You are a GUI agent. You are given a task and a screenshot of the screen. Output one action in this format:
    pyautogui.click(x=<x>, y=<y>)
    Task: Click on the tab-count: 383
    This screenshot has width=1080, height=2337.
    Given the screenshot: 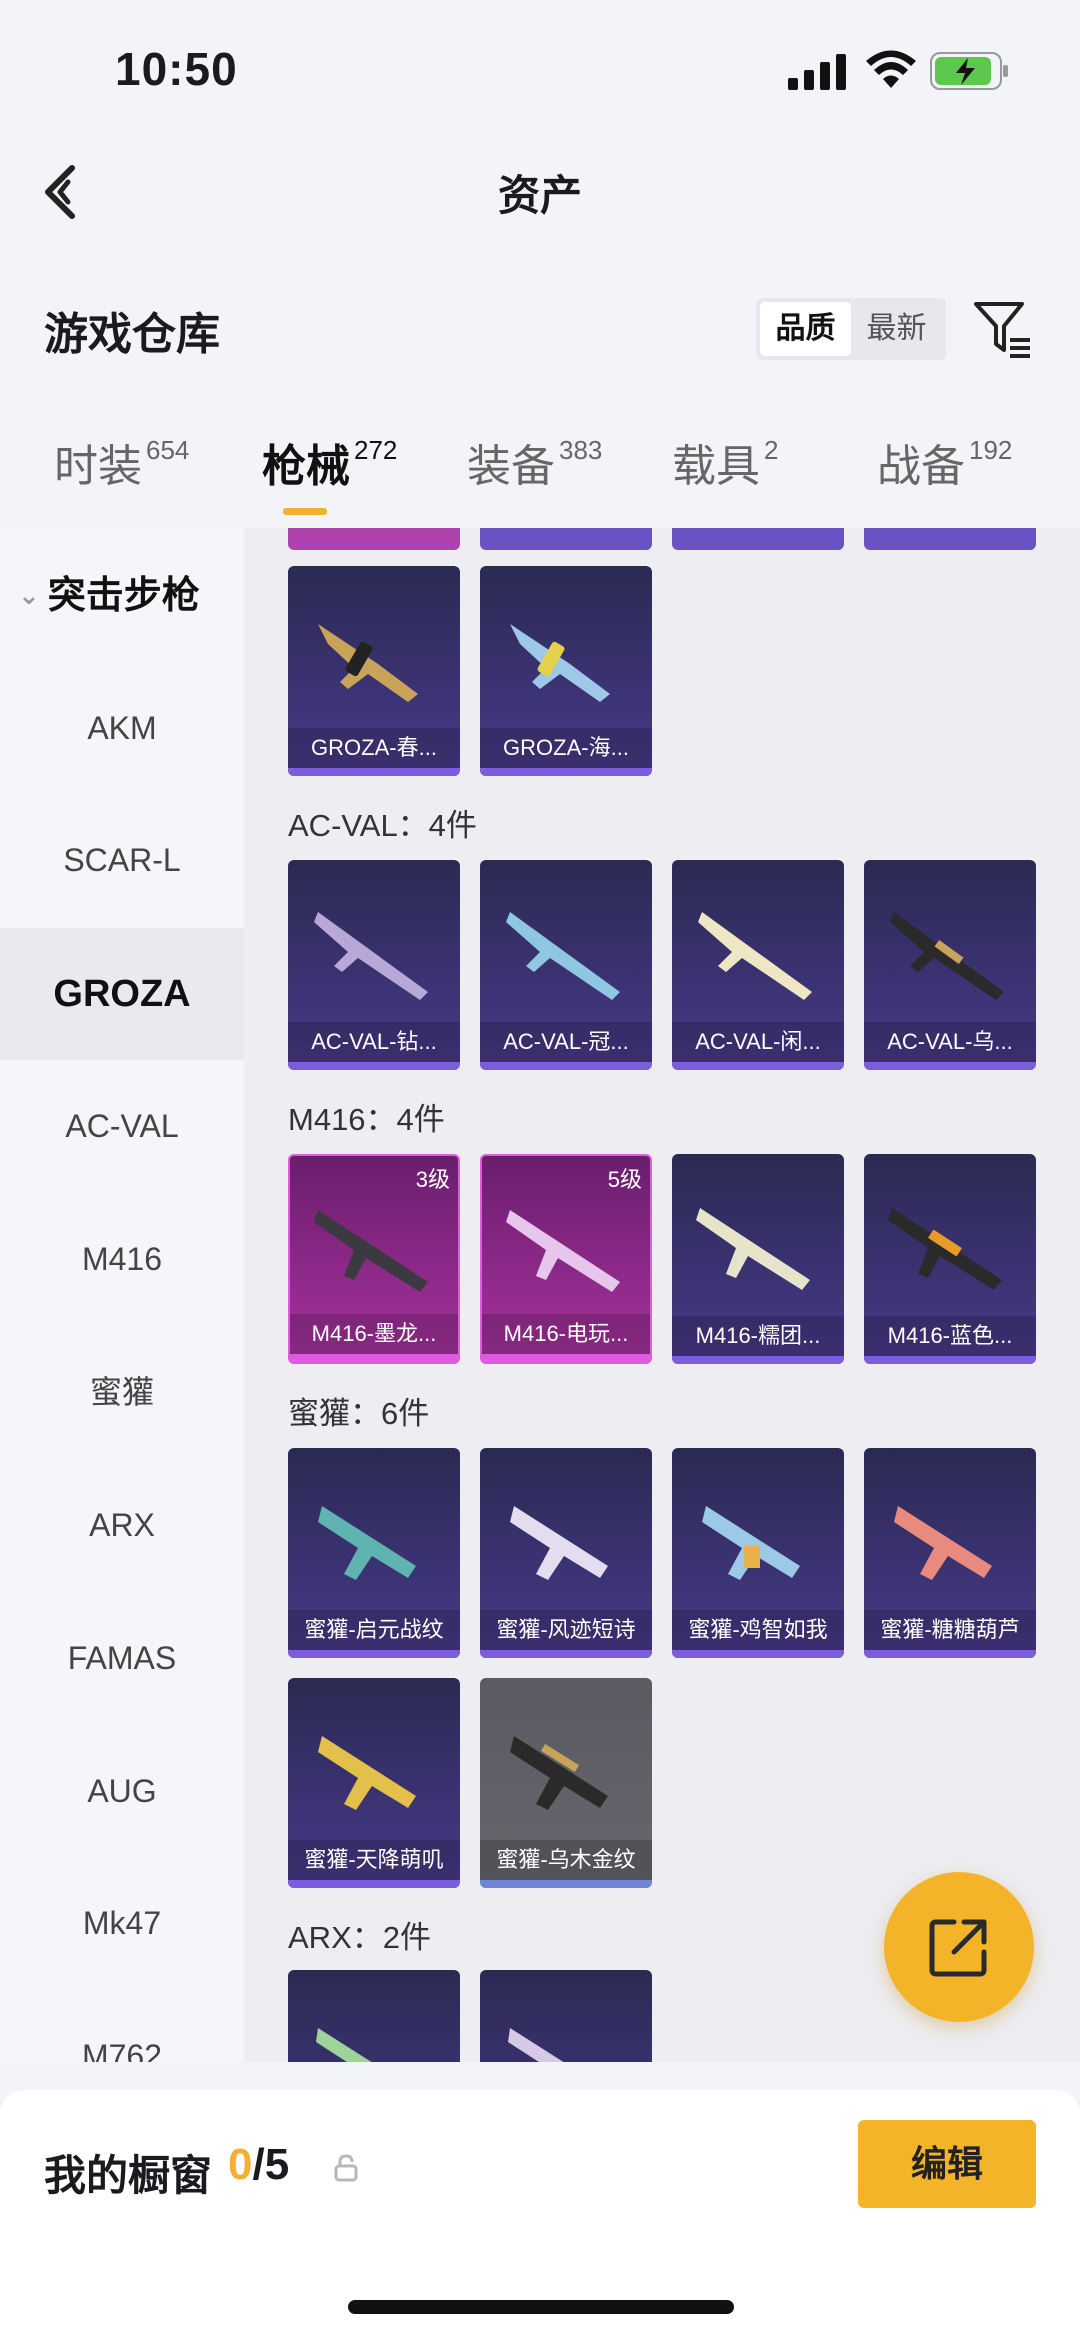 What is the action you would take?
    pyautogui.click(x=581, y=450)
    